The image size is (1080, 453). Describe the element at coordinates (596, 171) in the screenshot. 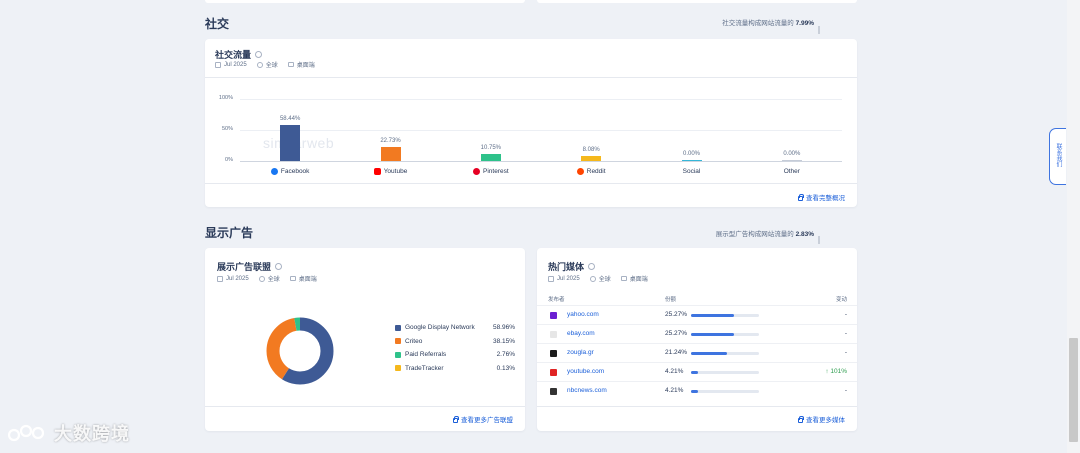

I see `category-label-text: Reddit` at that location.